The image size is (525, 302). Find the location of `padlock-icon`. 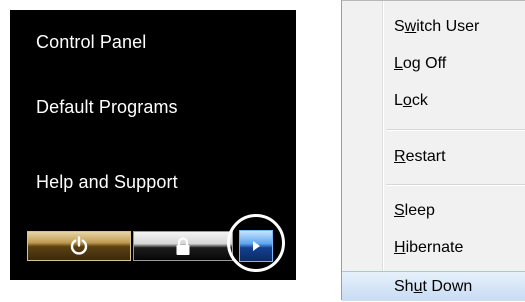

padlock-icon is located at coordinates (183, 246).